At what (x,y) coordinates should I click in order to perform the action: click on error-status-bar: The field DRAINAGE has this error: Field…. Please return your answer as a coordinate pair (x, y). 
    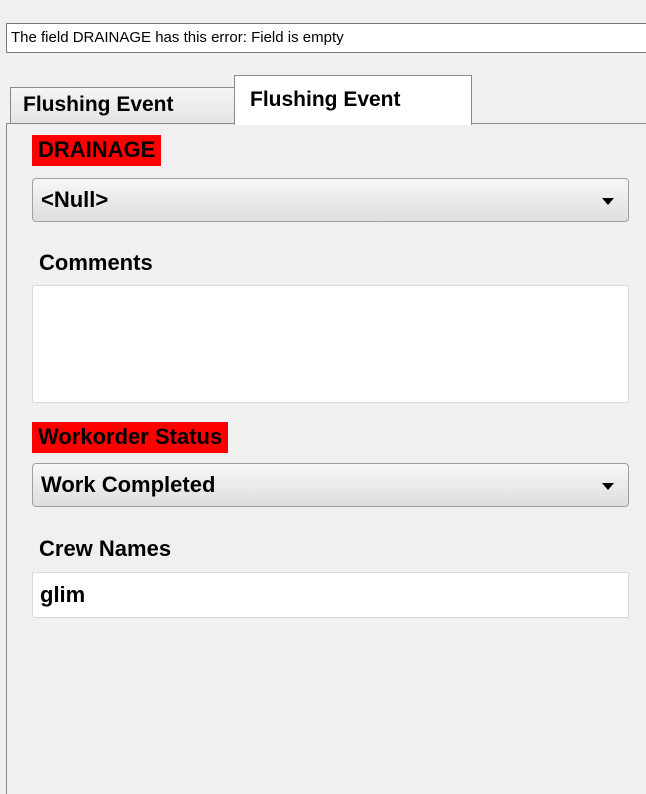
    Looking at the image, I should click on (326, 38).